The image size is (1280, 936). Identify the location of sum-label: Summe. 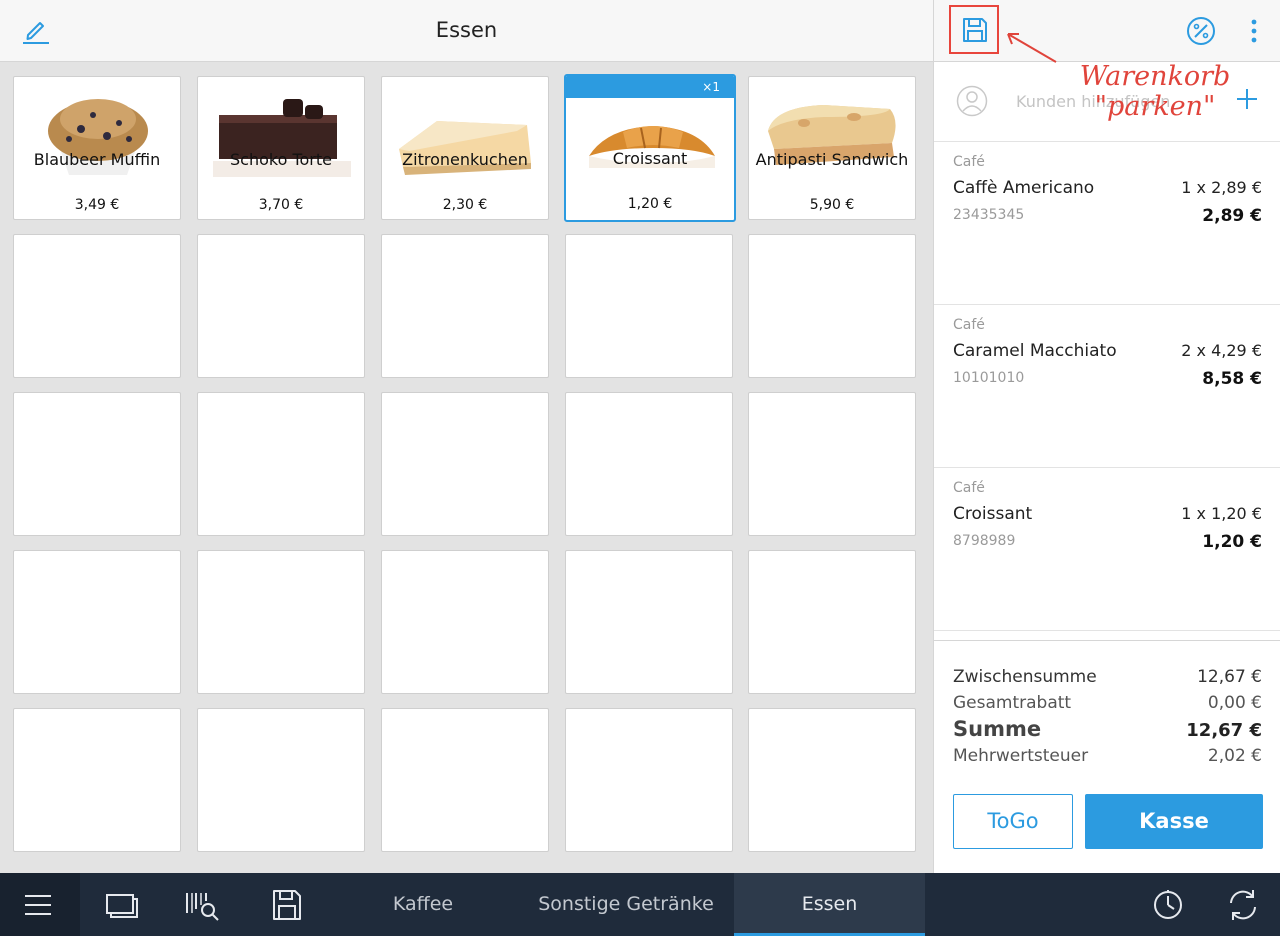
(997, 729).